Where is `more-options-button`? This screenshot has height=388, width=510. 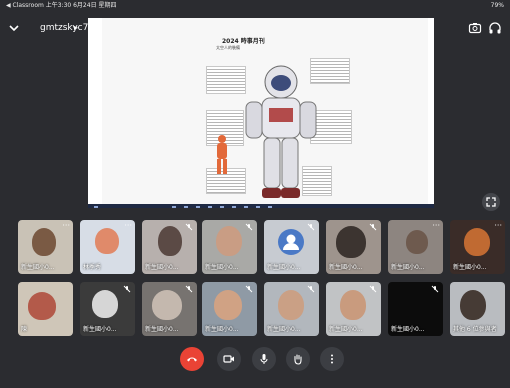 more-options-button is located at coordinates (332, 359).